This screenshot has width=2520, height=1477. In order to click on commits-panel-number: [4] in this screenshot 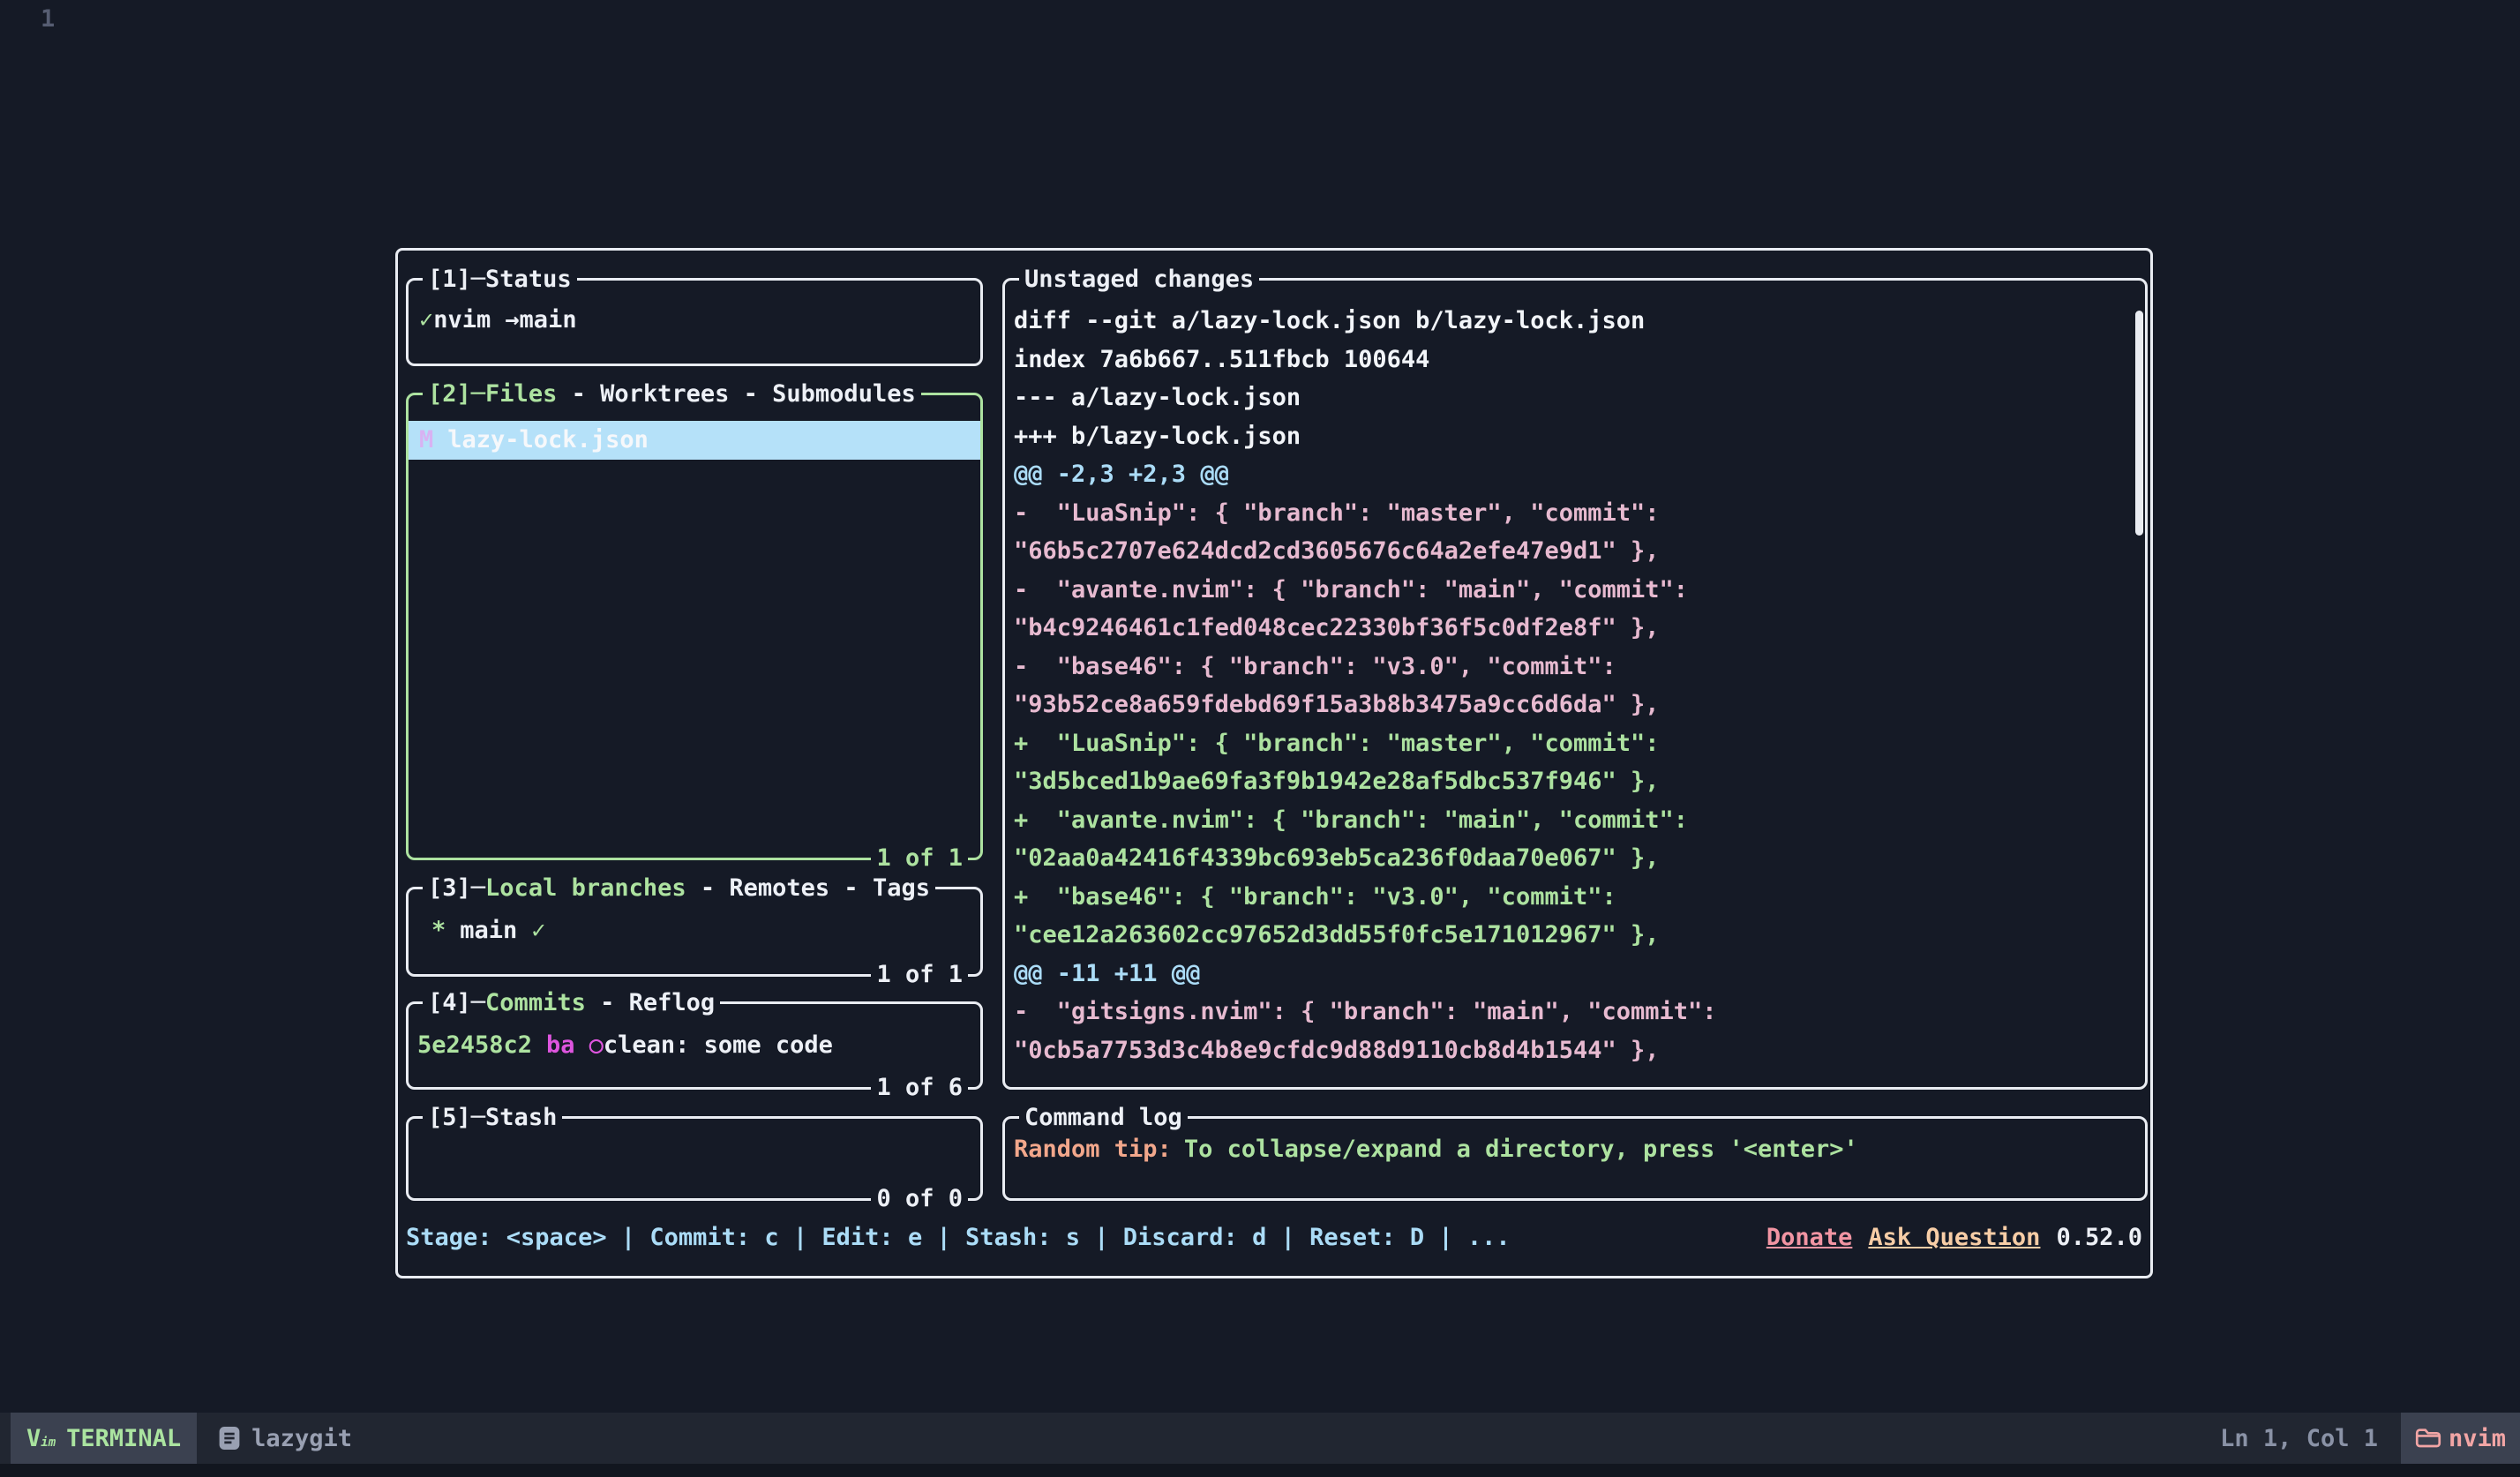, I will do `click(449, 1002)`.